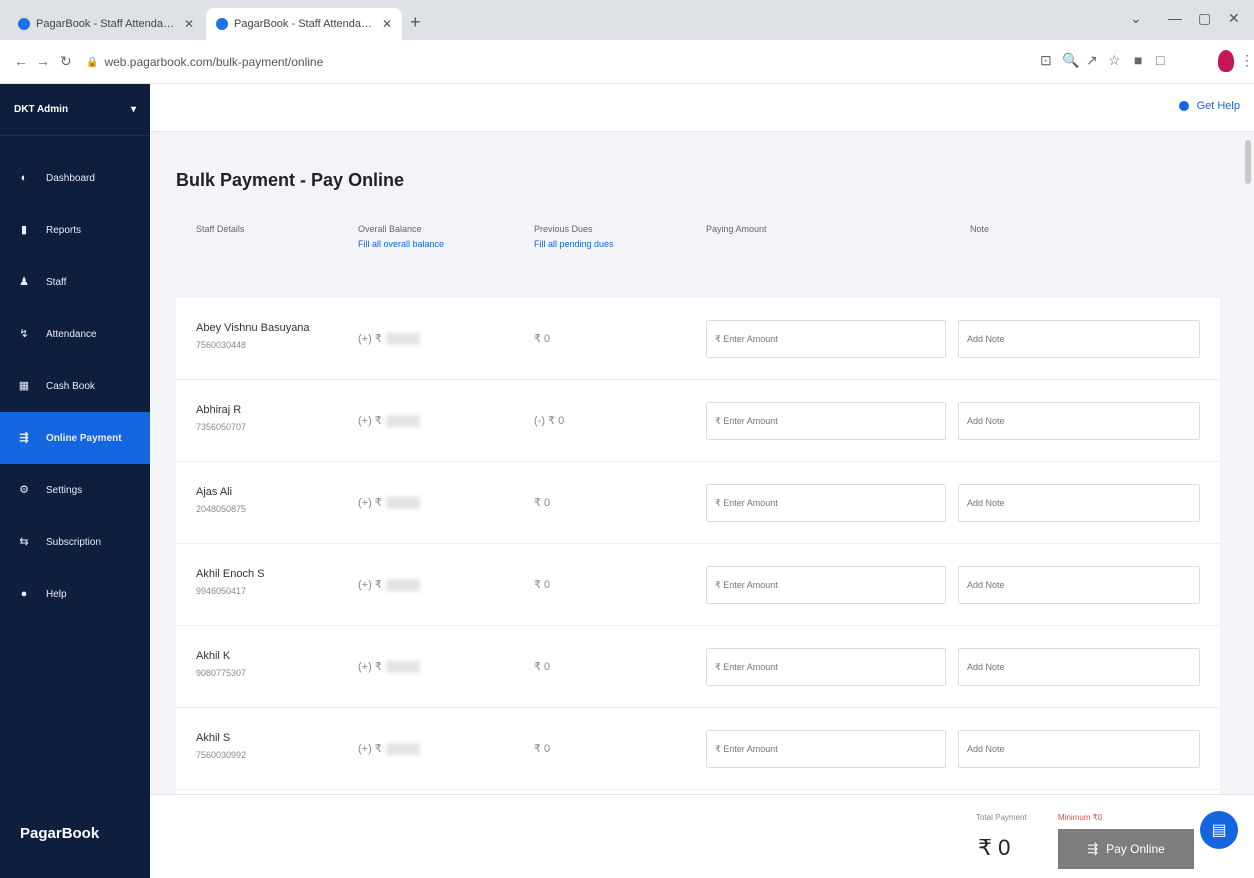 The width and height of the screenshot is (1254, 878). What do you see at coordinates (1218, 106) in the screenshot?
I see `get-help-label: Get Help` at bounding box center [1218, 106].